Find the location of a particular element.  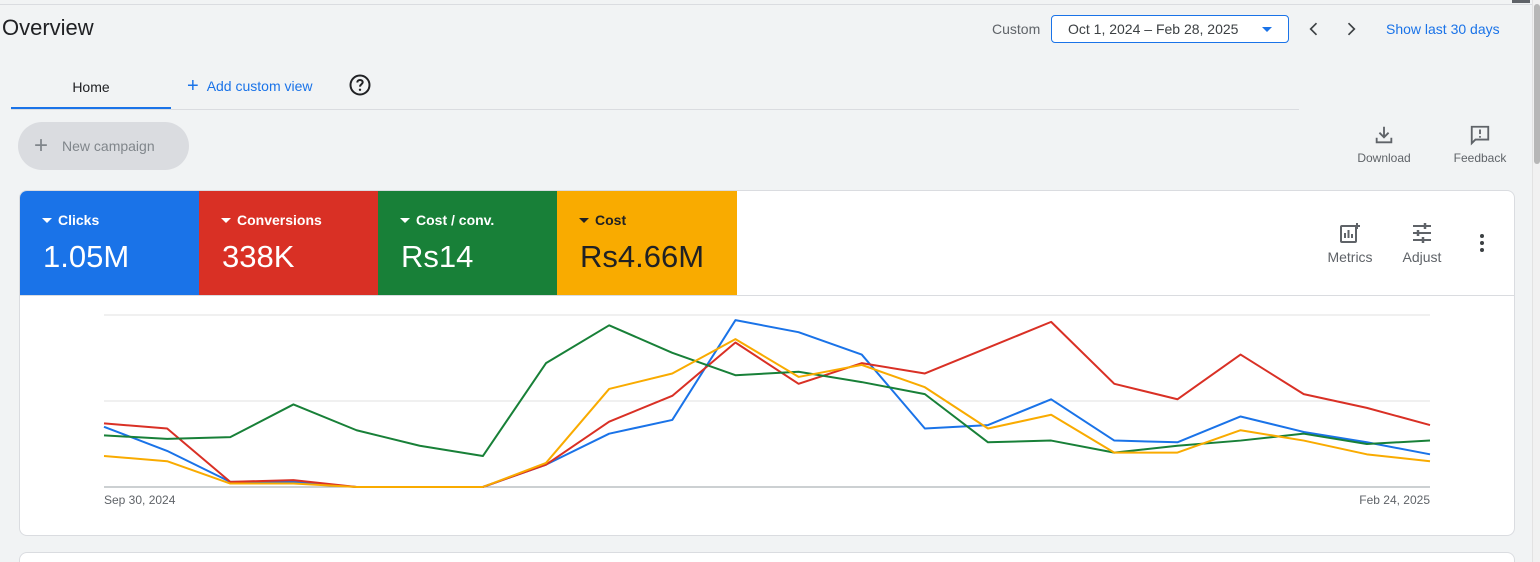

feedback-button: Feedback is located at coordinates (1480, 144).